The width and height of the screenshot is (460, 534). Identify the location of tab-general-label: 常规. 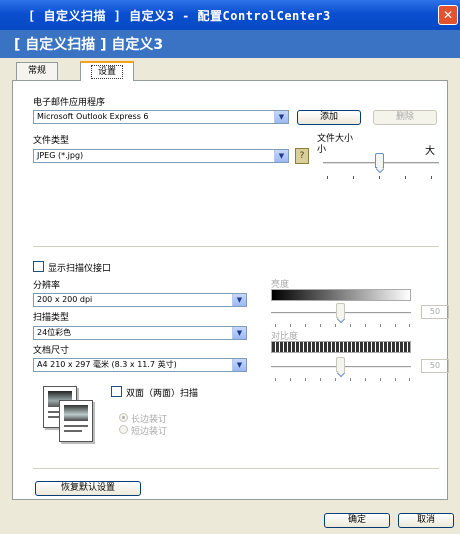
(36, 71).